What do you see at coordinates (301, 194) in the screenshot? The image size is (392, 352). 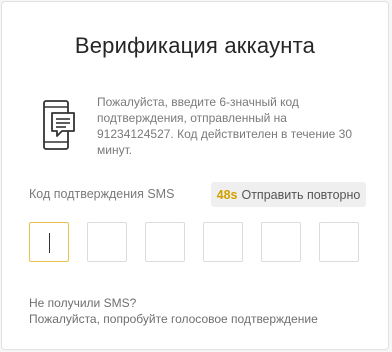 I see `resend-label: Отправить повторно` at bounding box center [301, 194].